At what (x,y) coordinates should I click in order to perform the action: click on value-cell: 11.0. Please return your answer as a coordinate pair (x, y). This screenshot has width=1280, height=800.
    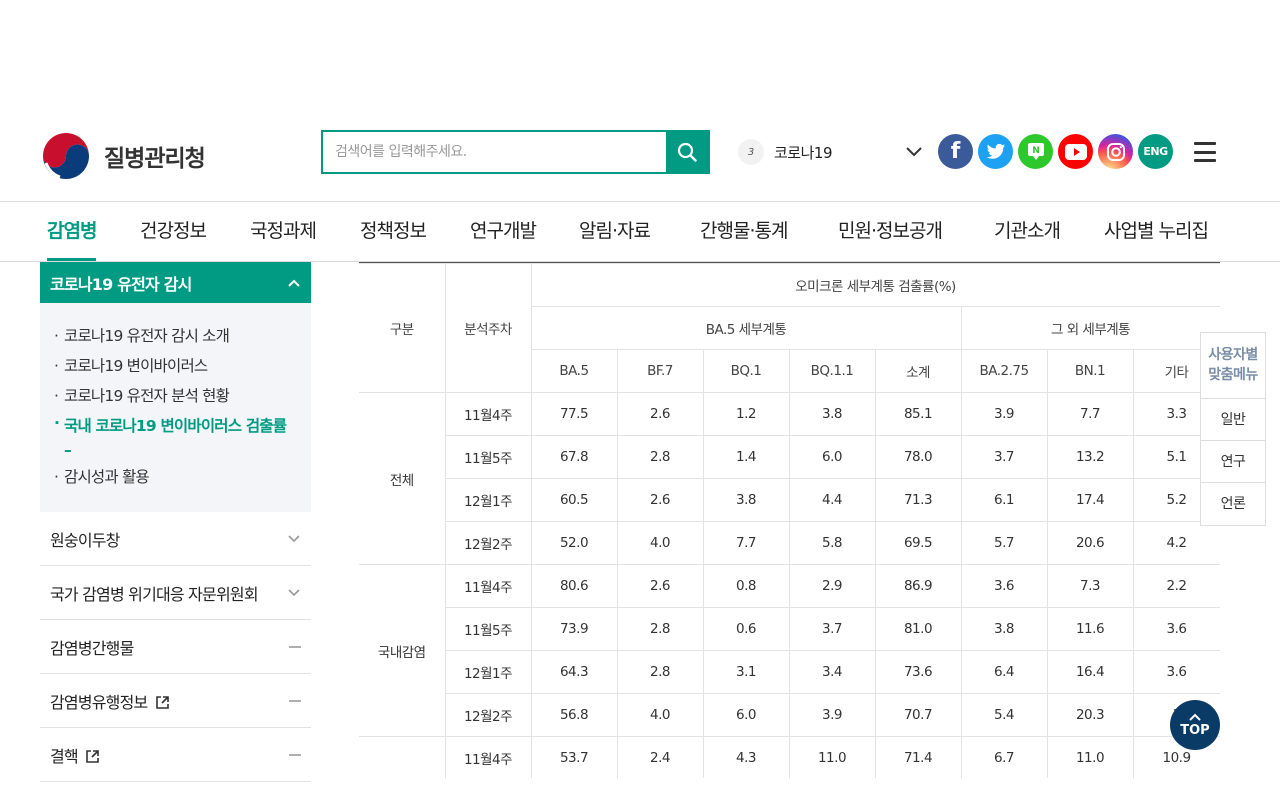
    Looking at the image, I should click on (832, 757).